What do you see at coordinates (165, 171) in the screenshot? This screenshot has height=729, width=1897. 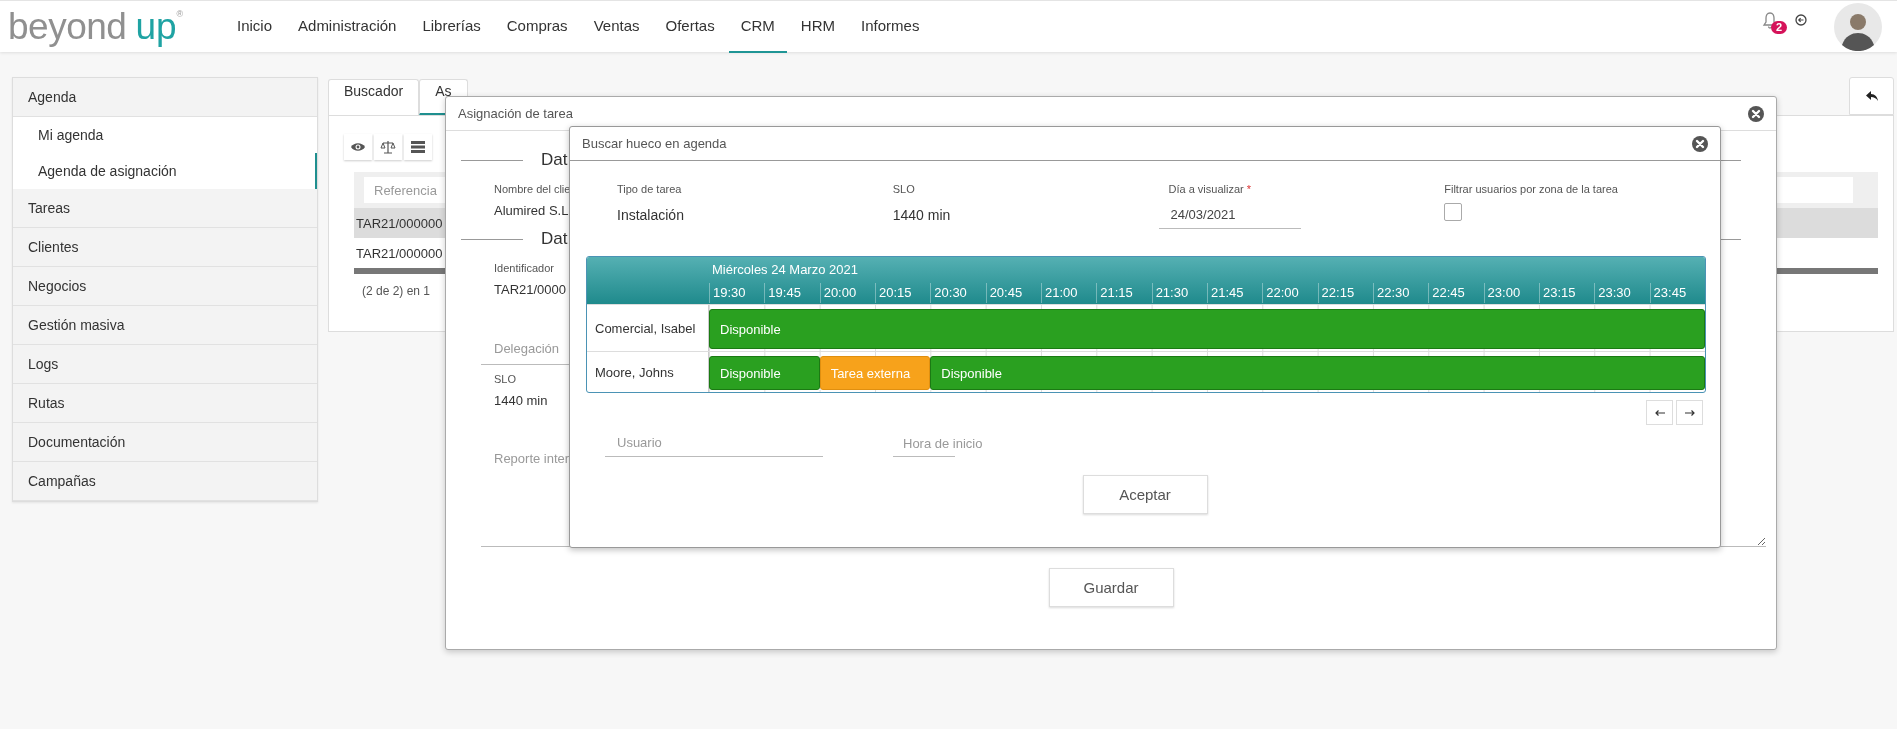 I see `sidebar-subitem: Agenda de asignación` at bounding box center [165, 171].